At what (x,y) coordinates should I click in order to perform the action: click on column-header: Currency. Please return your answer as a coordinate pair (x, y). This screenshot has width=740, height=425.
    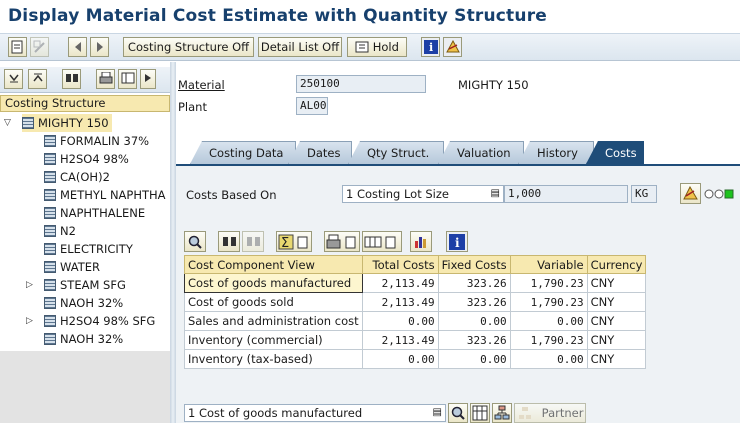
    Looking at the image, I should click on (616, 264).